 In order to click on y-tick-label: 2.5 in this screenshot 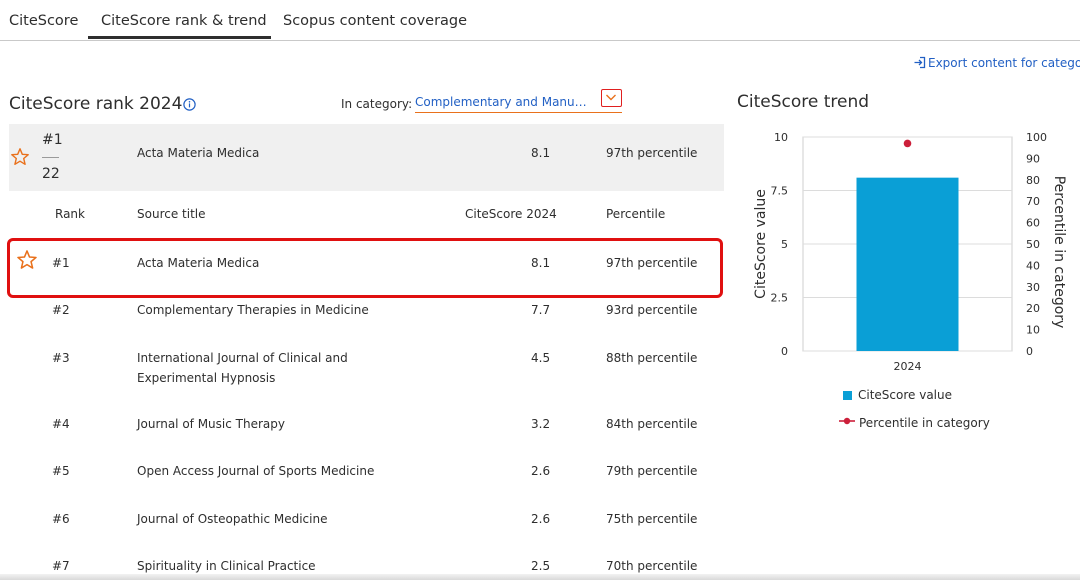, I will do `click(780, 298)`.